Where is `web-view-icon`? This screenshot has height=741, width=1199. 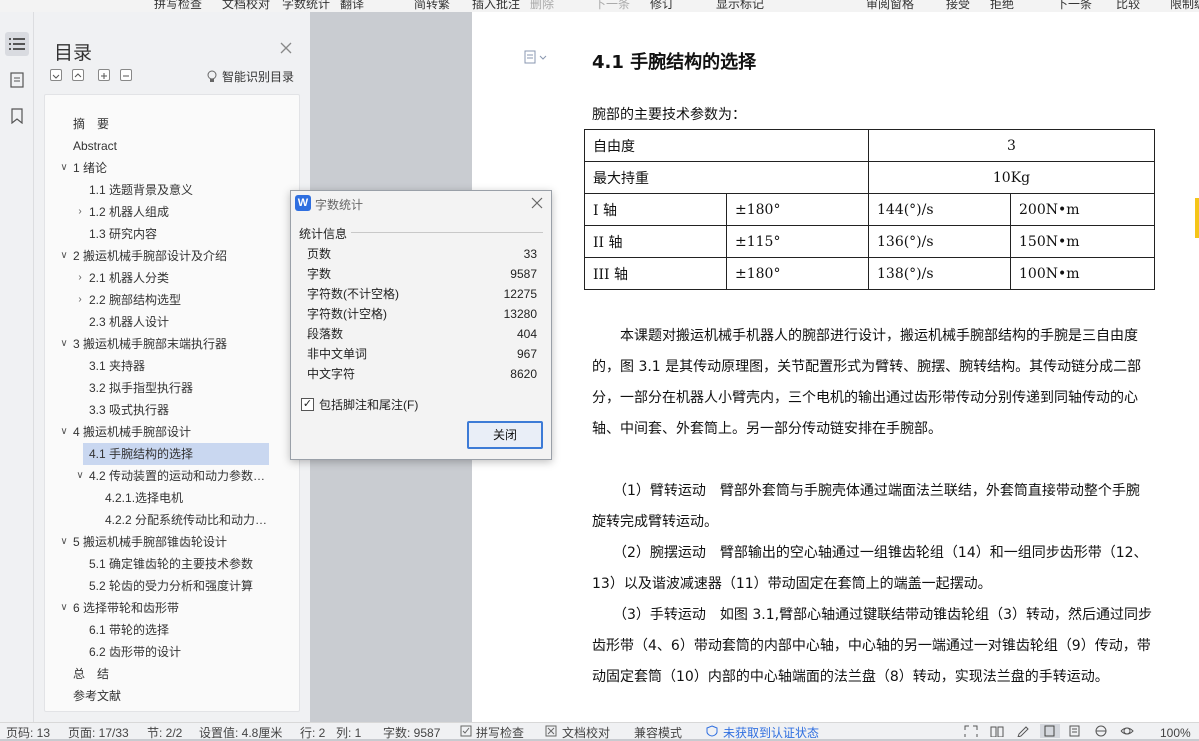
web-view-icon is located at coordinates (1101, 731).